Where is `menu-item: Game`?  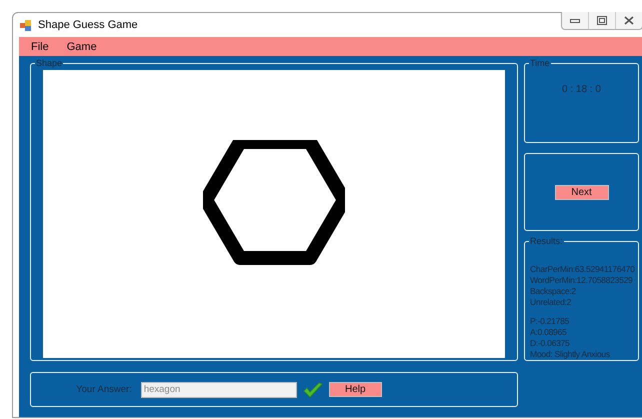
menu-item: Game is located at coordinates (81, 46).